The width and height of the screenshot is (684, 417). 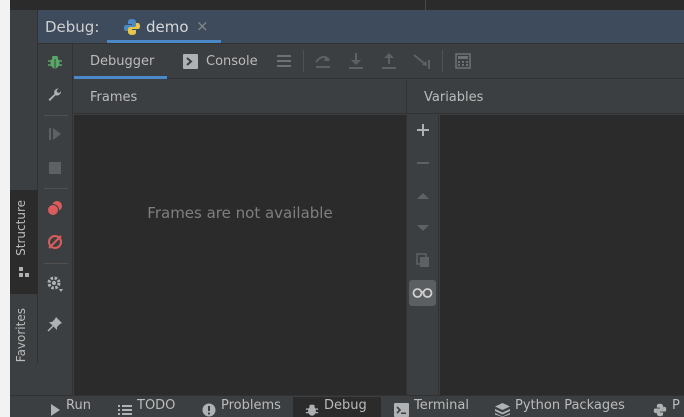 I want to click on minus-icon, so click(x=423, y=163).